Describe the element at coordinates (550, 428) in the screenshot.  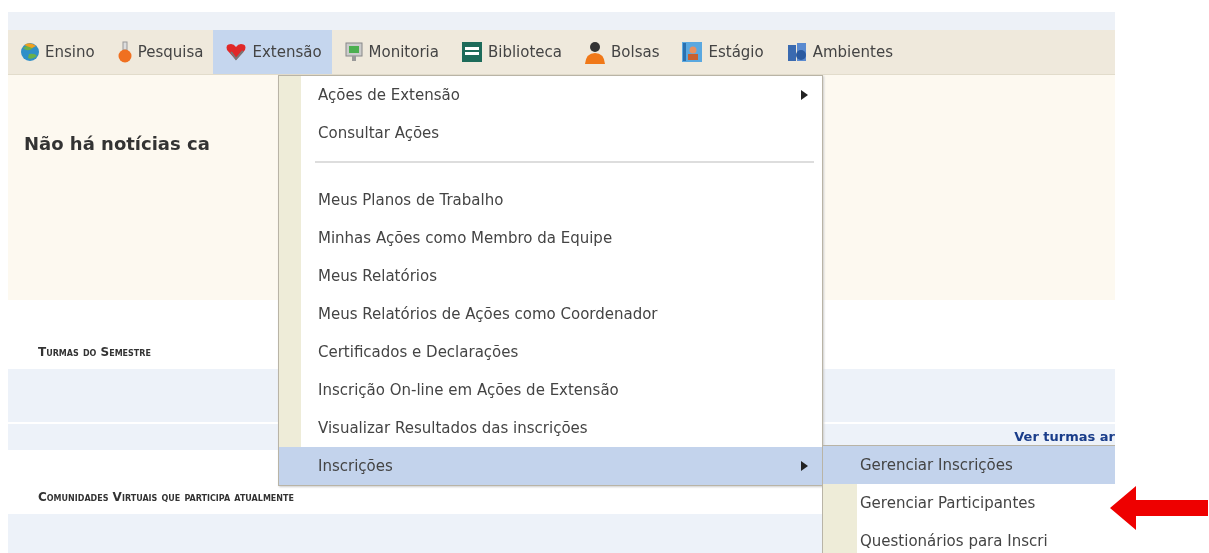
I see `menu-item: Visualizar Resultados das inscrições` at that location.